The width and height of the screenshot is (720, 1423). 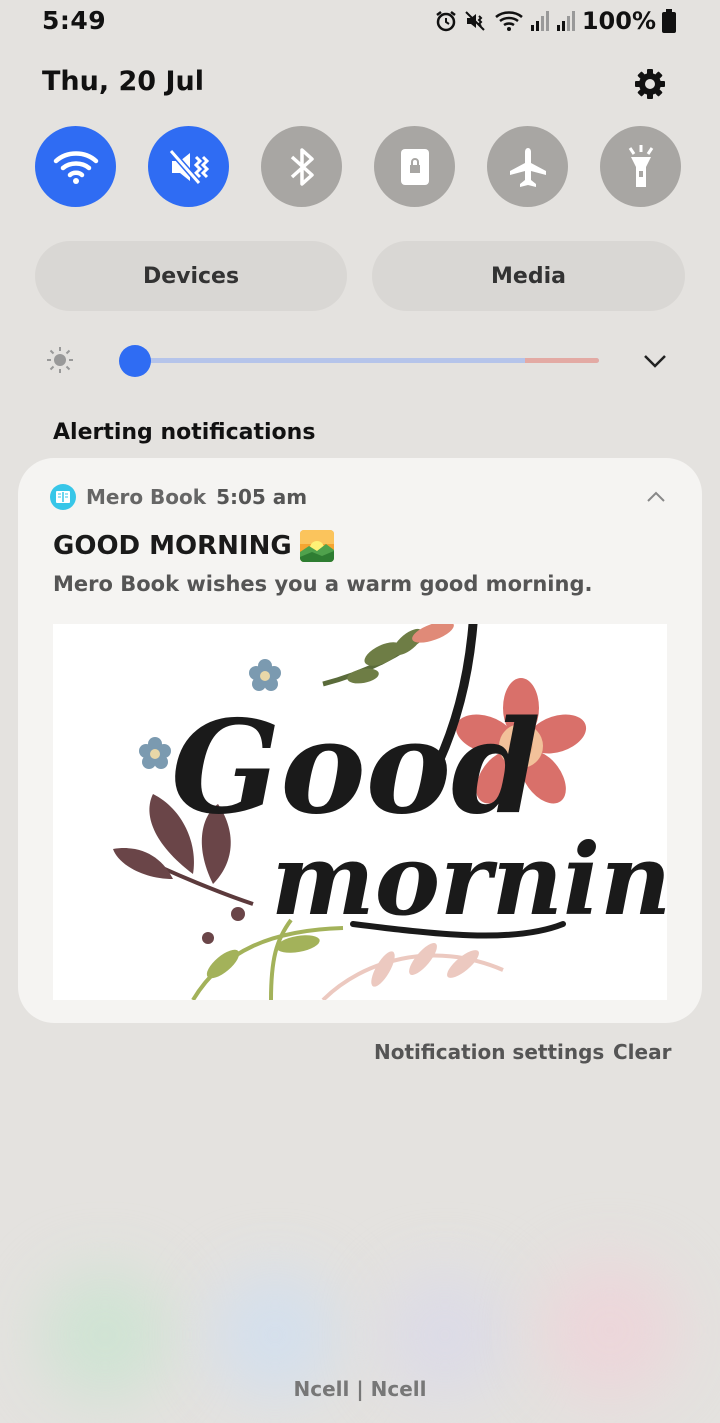 I want to click on notification-settings-button: Notification settings, so click(x=489, y=1052).